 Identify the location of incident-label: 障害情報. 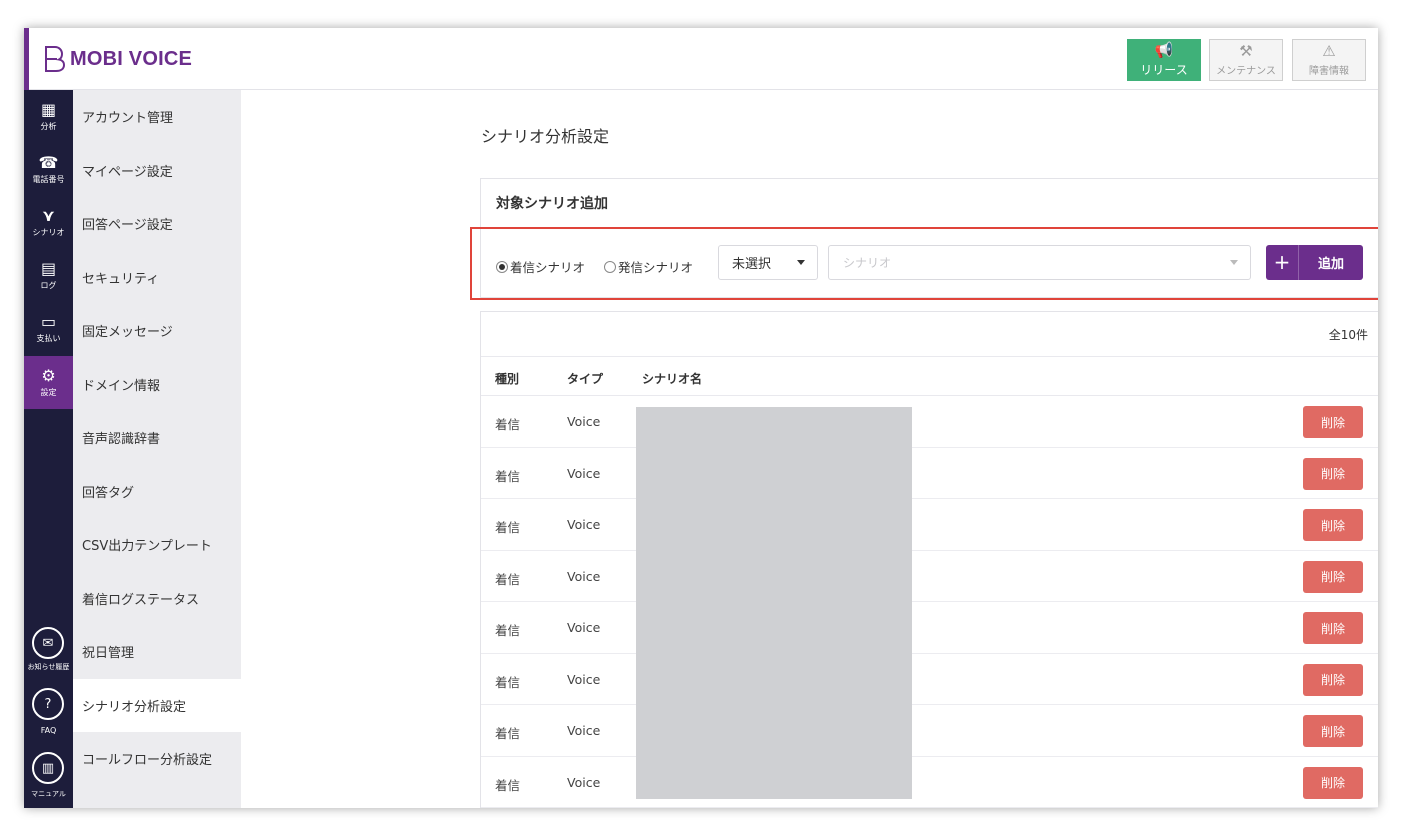
(1329, 71).